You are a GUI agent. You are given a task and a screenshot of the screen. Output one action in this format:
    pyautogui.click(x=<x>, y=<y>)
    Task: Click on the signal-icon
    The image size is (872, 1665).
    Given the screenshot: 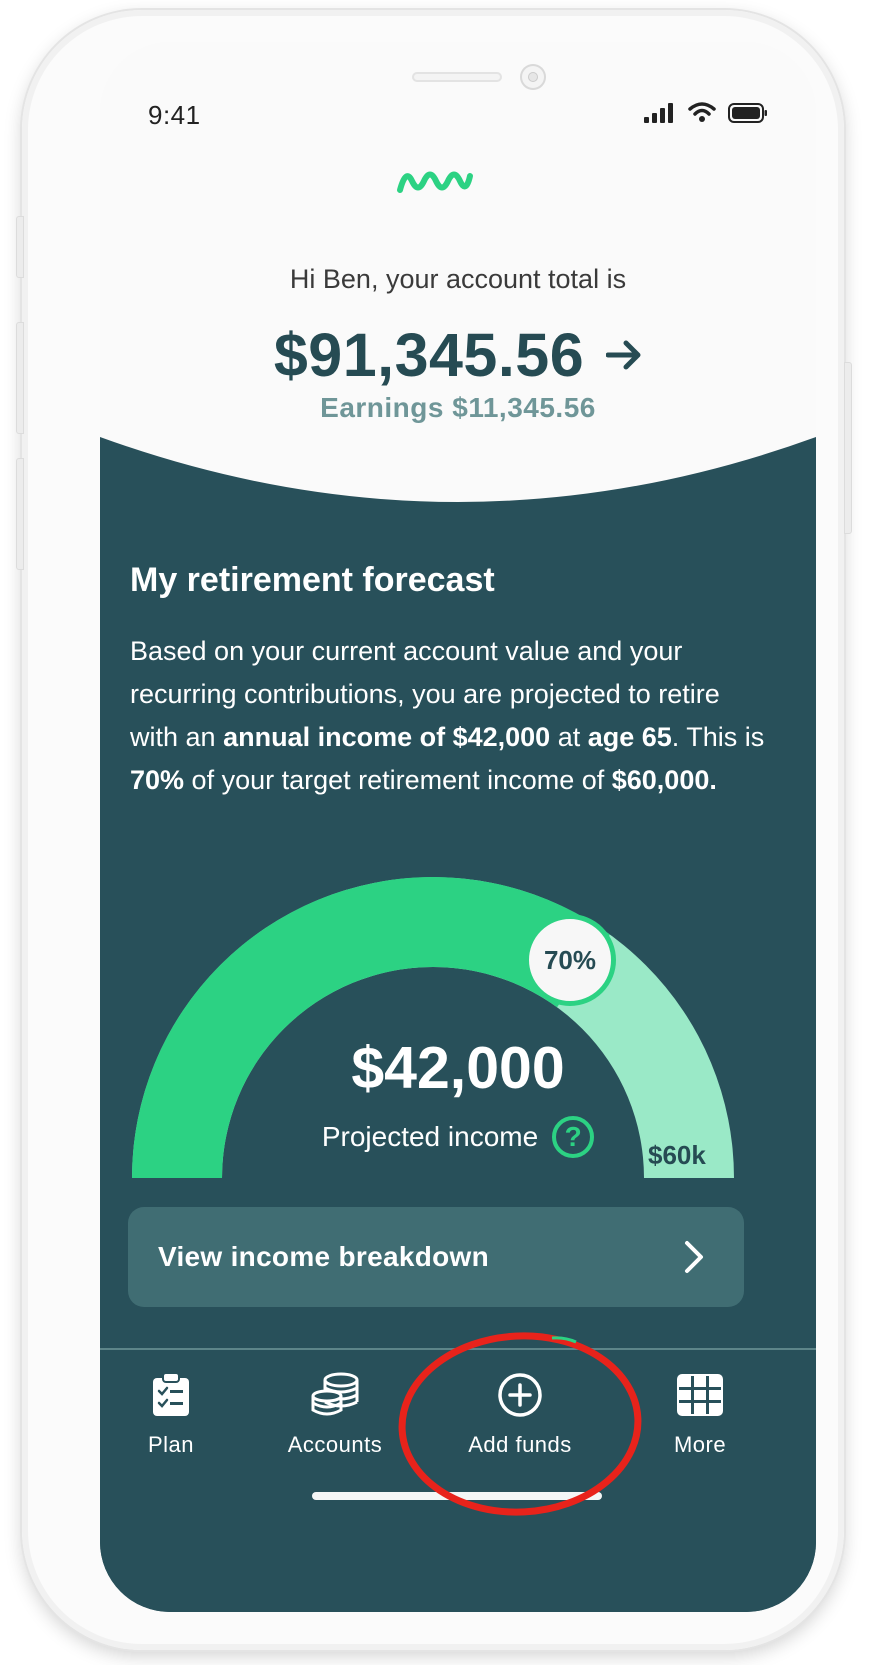 What is the action you would take?
    pyautogui.click(x=658, y=112)
    